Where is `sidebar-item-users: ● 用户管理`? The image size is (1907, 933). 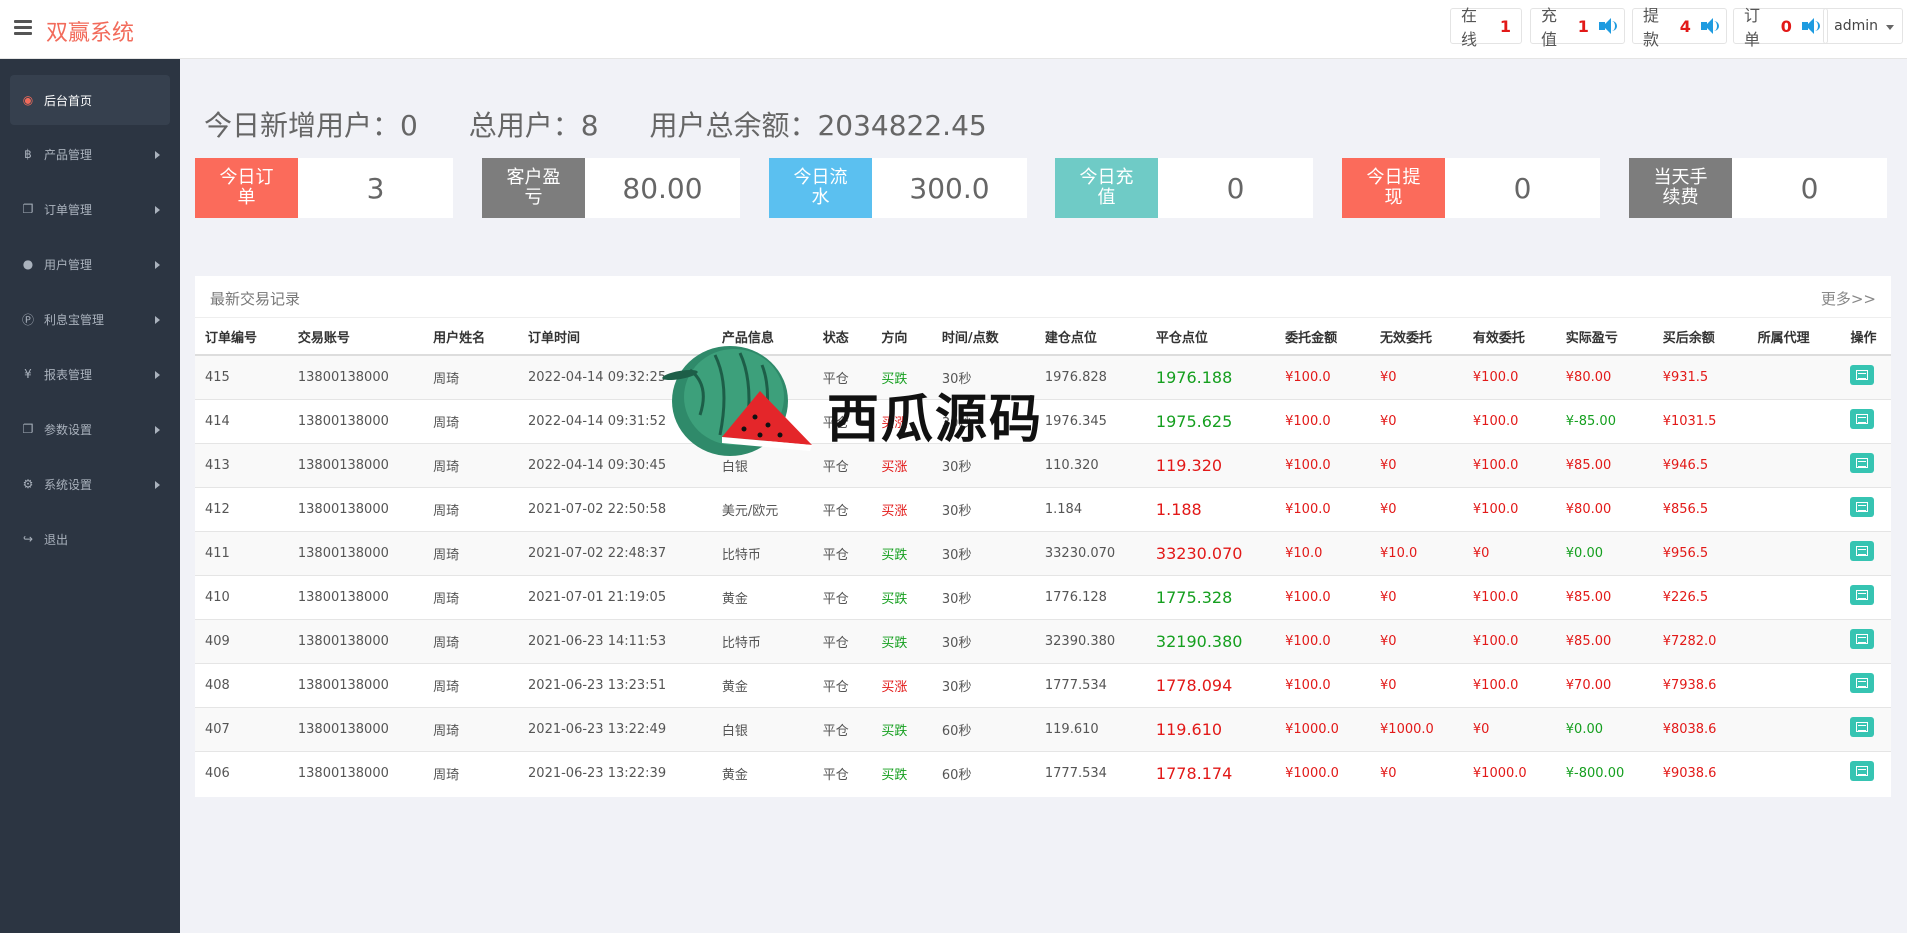 sidebar-item-users: ● 用户管理 is located at coordinates (90, 264).